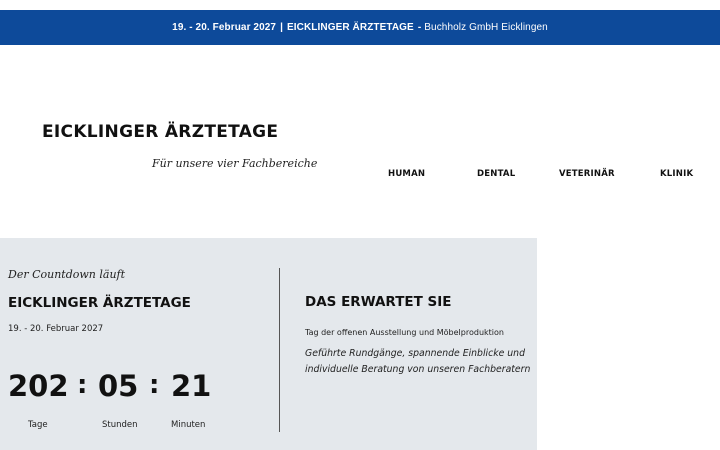 The width and height of the screenshot is (720, 450). What do you see at coordinates (67, 274) in the screenshot?
I see `countdown-kicker: Der Countdown läuft` at bounding box center [67, 274].